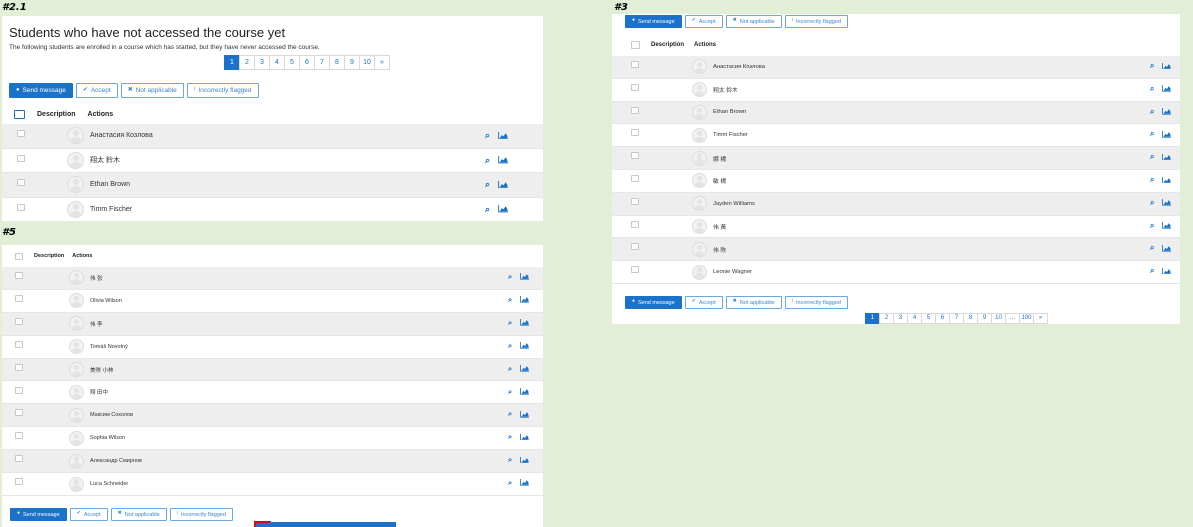 The height and width of the screenshot is (527, 1193). Describe the element at coordinates (109, 484) in the screenshot. I see `student-name: Luca Schneider` at that location.